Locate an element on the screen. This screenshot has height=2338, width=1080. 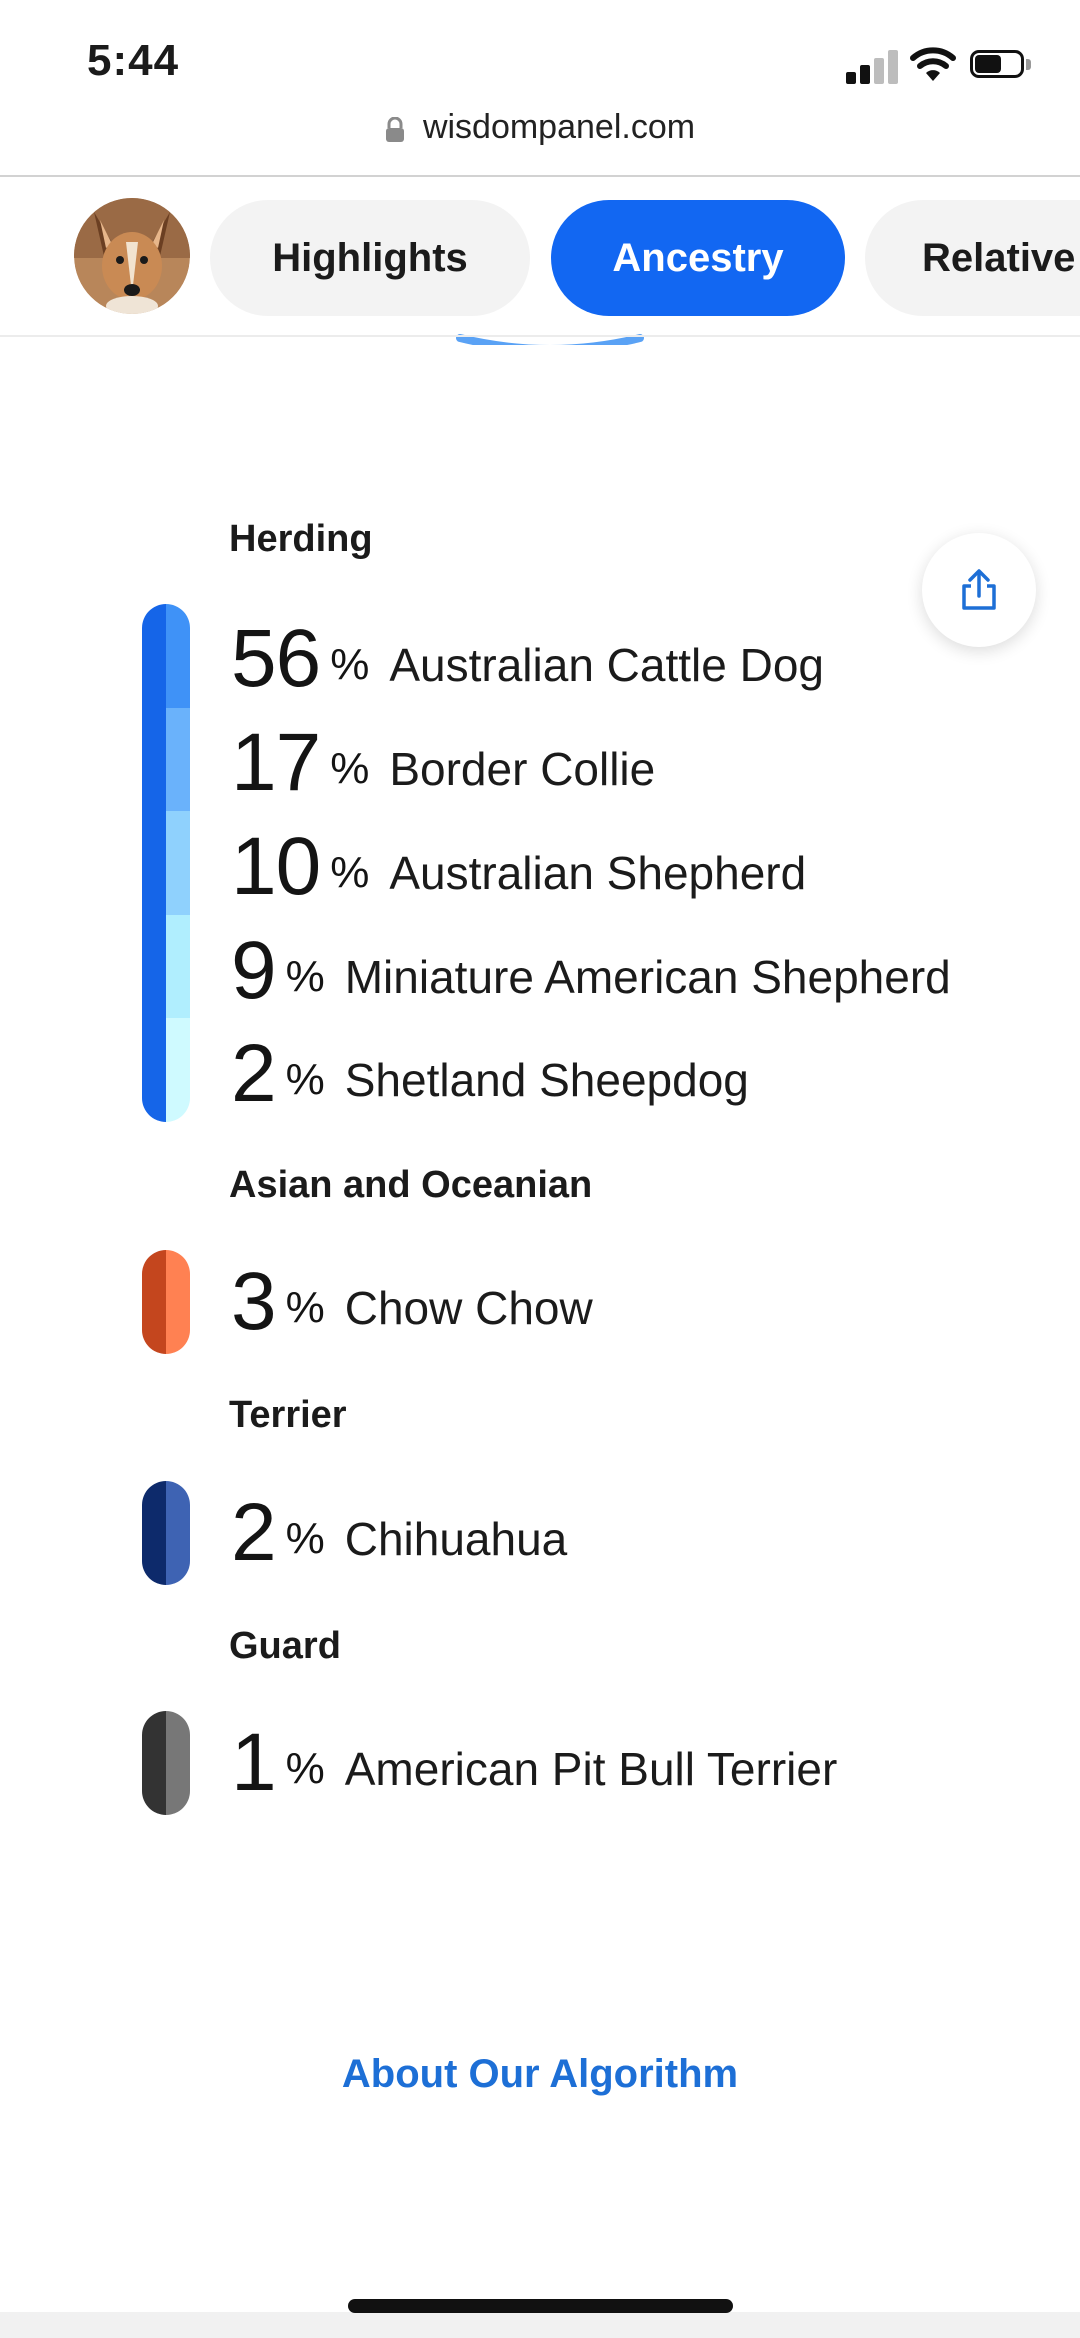
herding-color-bar is located at coordinates (166, 863).